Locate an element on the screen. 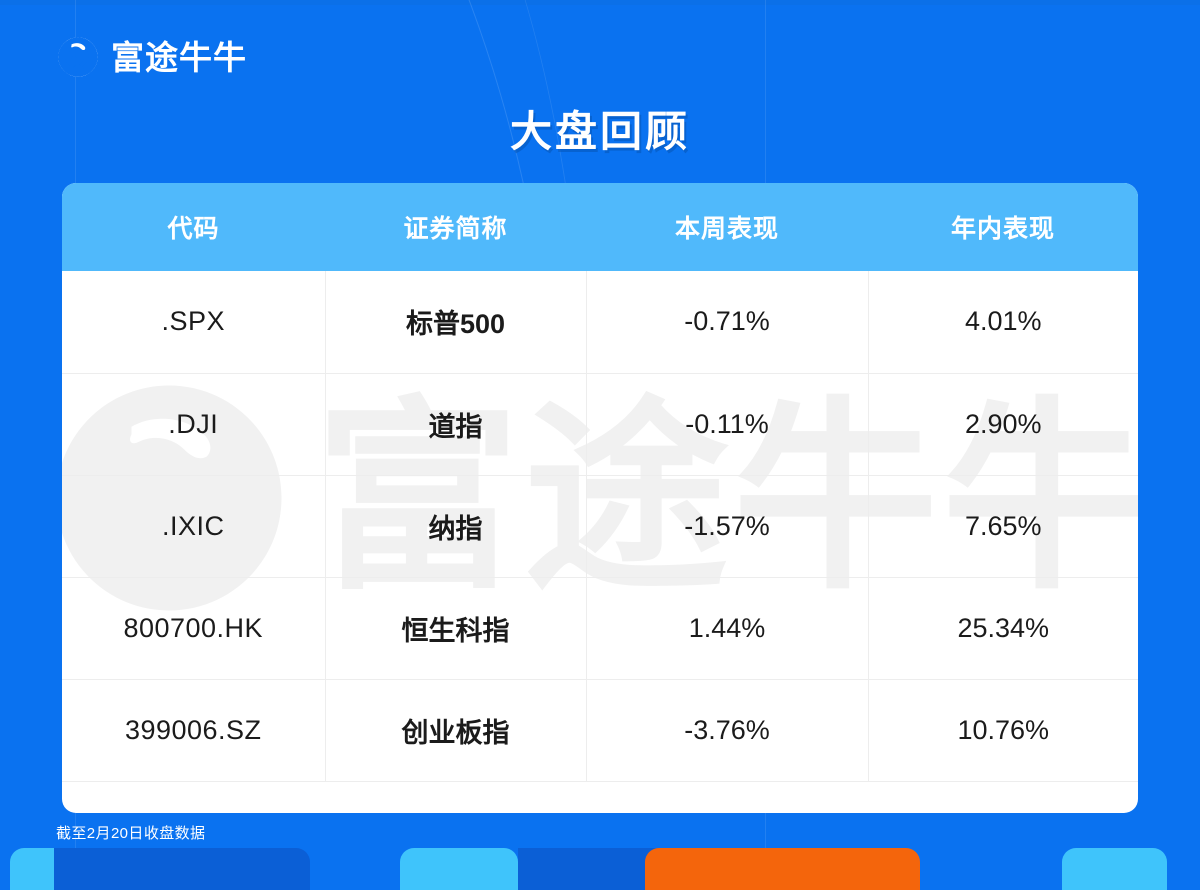 The width and height of the screenshot is (1200, 890). cell-name: 创业板指 is located at coordinates (456, 730).